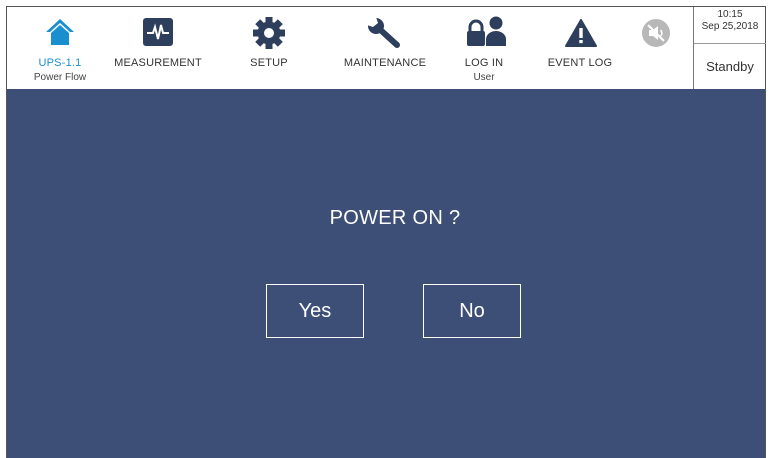 The height and width of the screenshot is (458, 771). Describe the element at coordinates (269, 35) in the screenshot. I see `gear-icon` at that location.